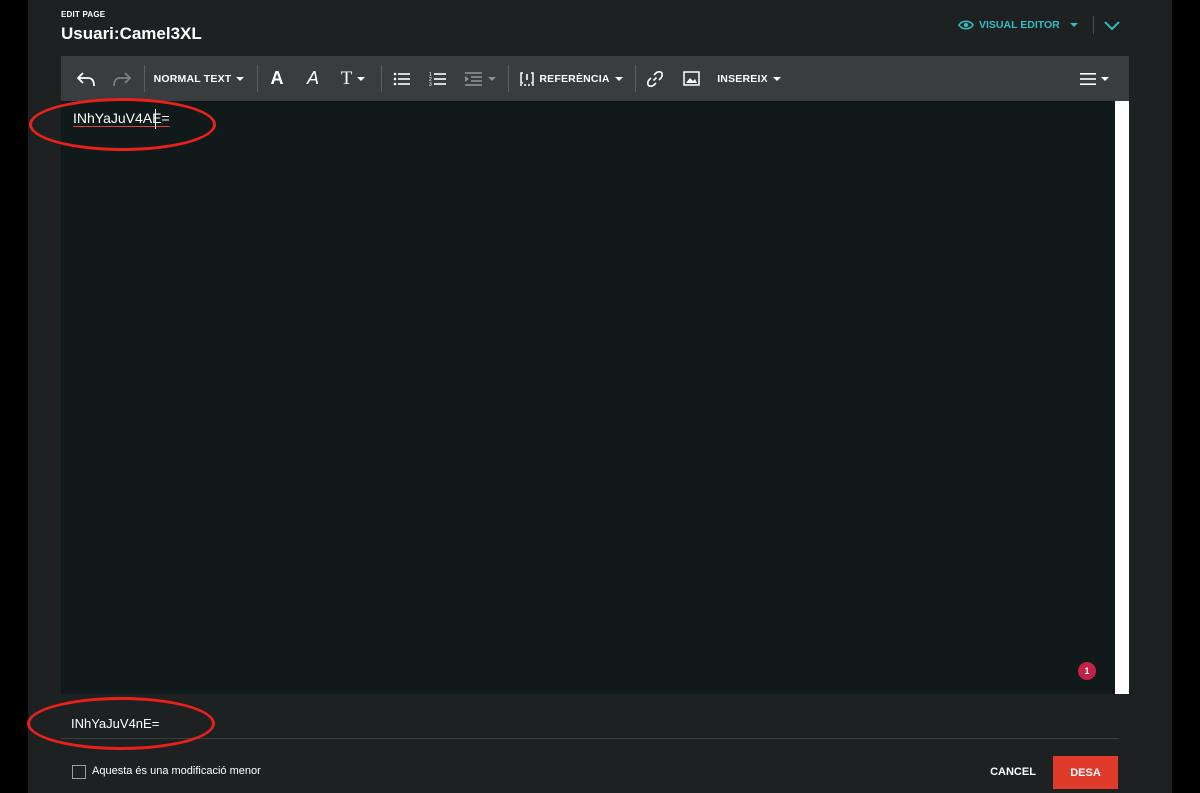 This screenshot has height=793, width=1200. What do you see at coordinates (1085, 772) in the screenshot?
I see `save-button: DESA` at bounding box center [1085, 772].